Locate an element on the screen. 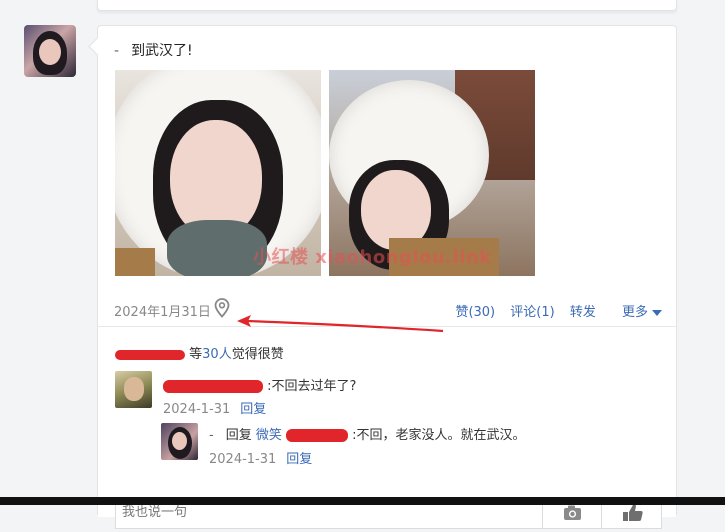  likes-suffix: 觉得很赞 is located at coordinates (257, 354).